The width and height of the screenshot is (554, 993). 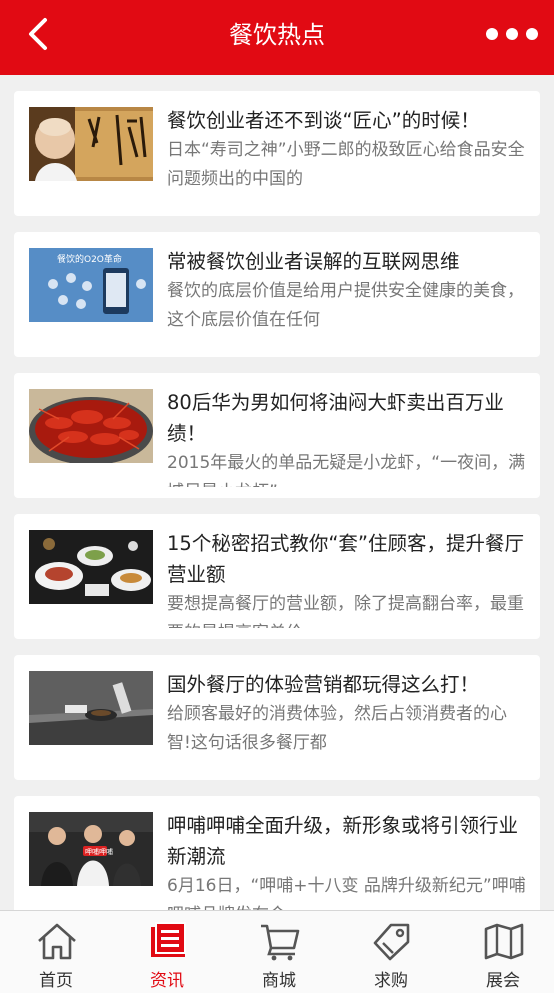 I want to click on tab-news: 资讯, so click(x=167, y=952).